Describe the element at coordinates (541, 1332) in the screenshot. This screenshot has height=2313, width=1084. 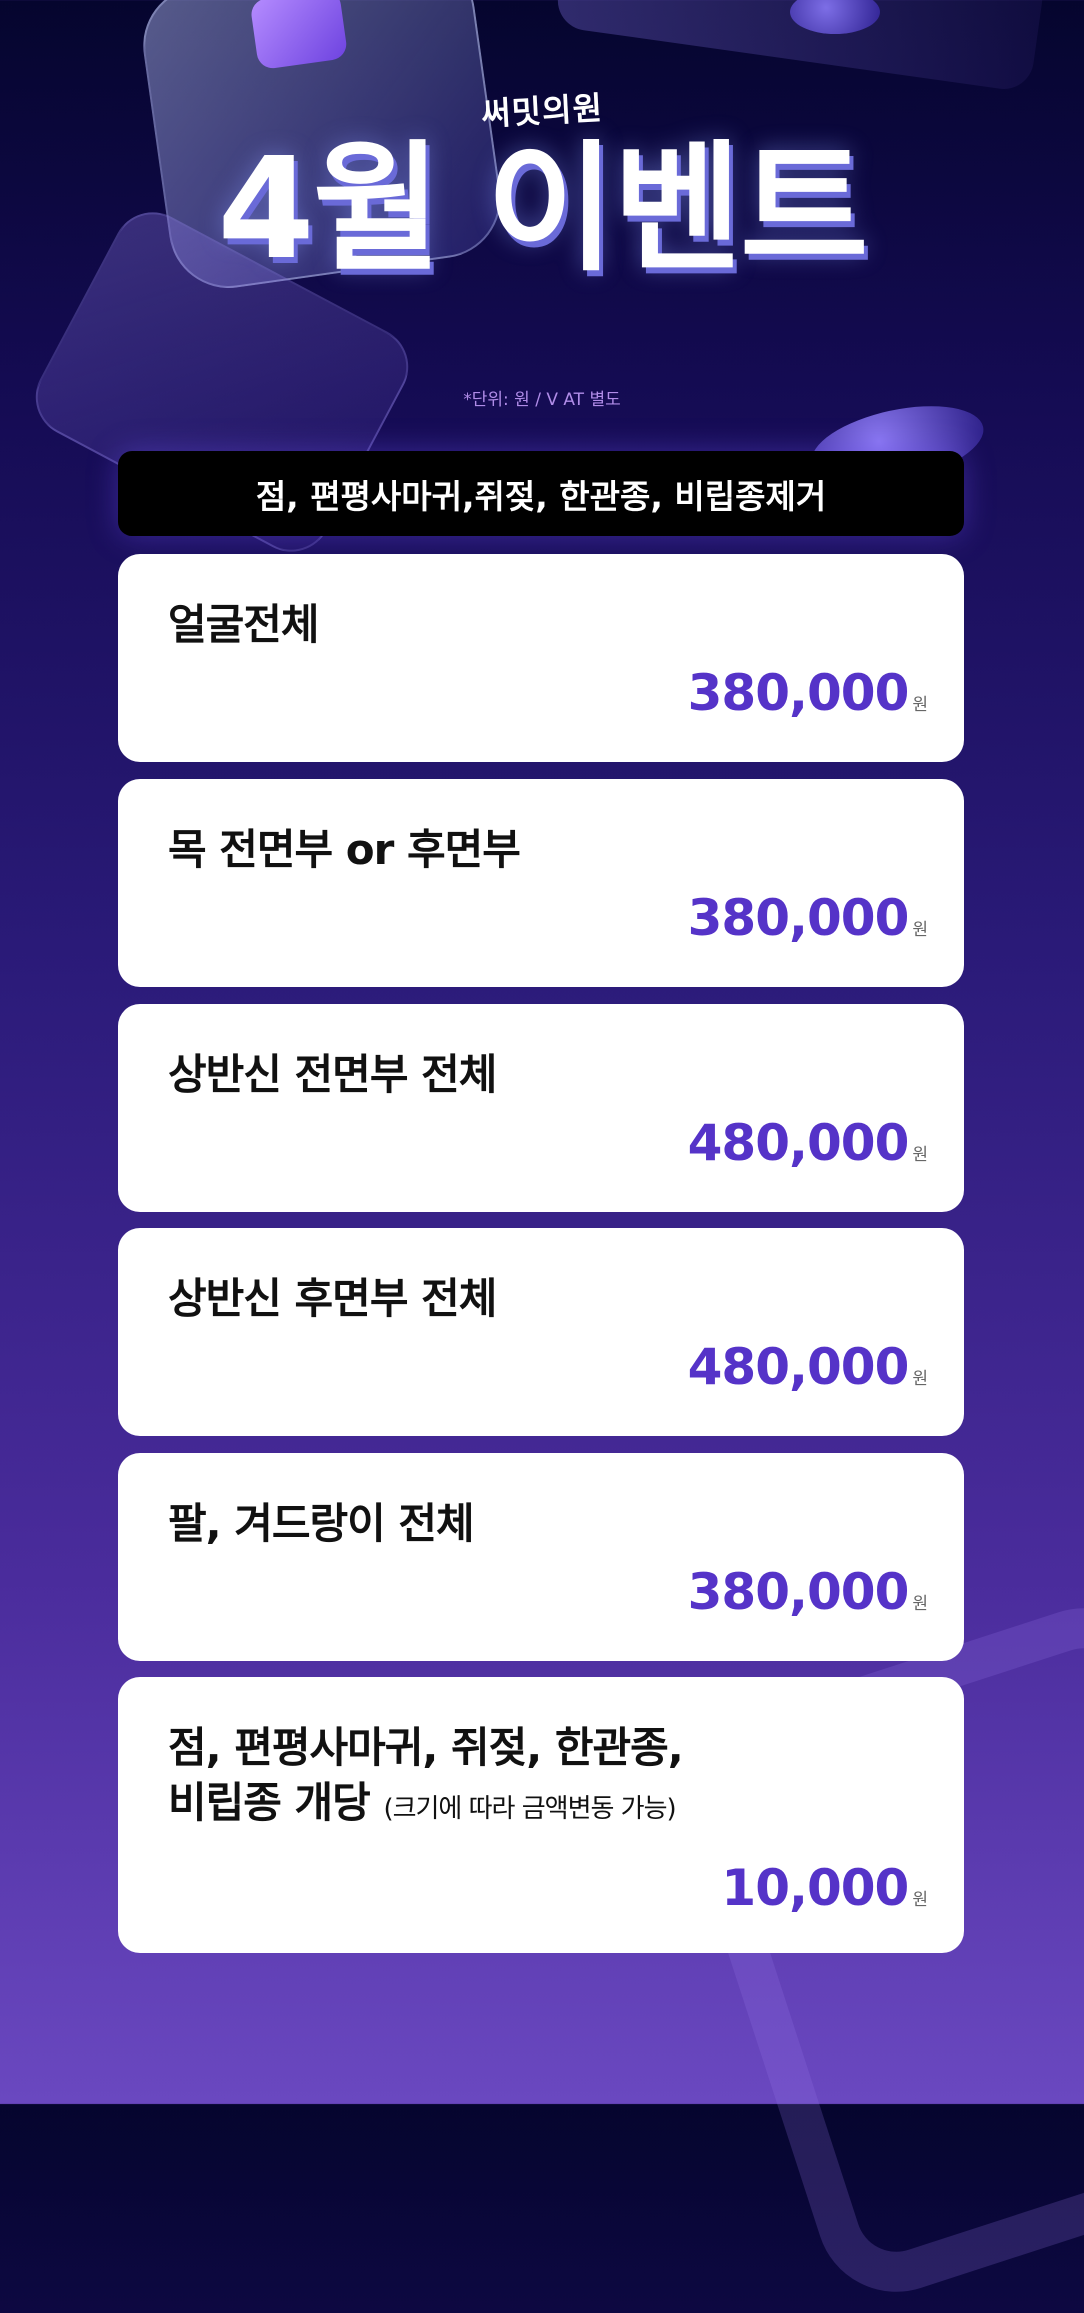
I see `price-card: 상반신 후면부 전체 480,000 원` at that location.